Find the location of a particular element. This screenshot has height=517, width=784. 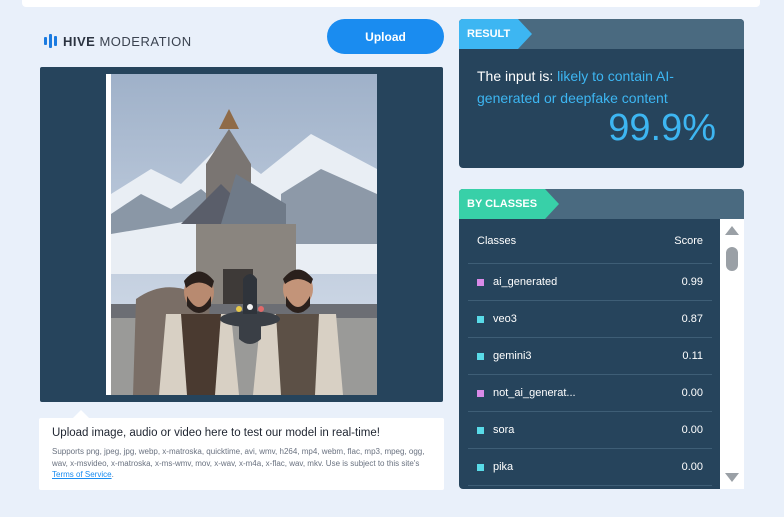

class-name: veo3 is located at coordinates (505, 319).